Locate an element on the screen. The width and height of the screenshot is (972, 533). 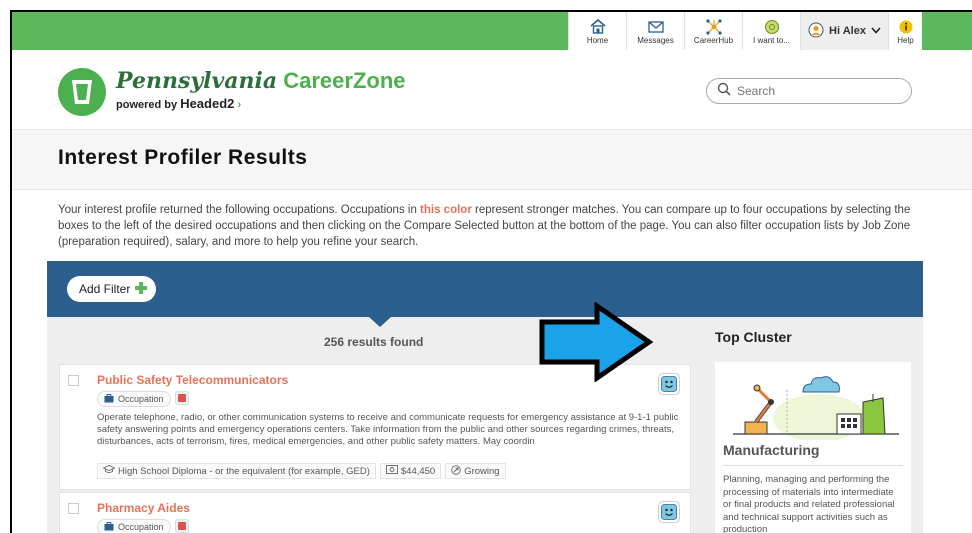
title-band: Interest Profiler Results is located at coordinates (492, 160).